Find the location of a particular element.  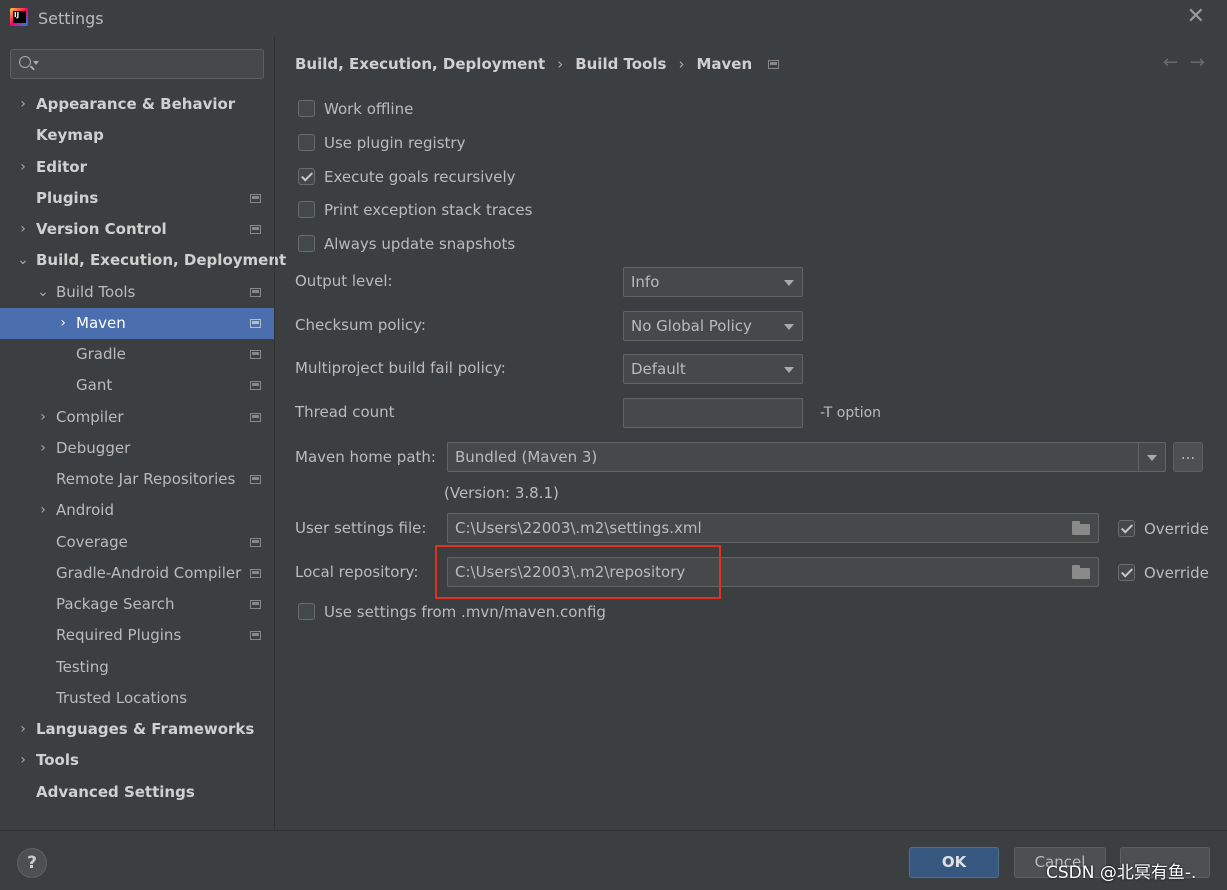

sidebar-item-gradle-android-compiler: Gradle-Android Compiler is located at coordinates (137, 573).